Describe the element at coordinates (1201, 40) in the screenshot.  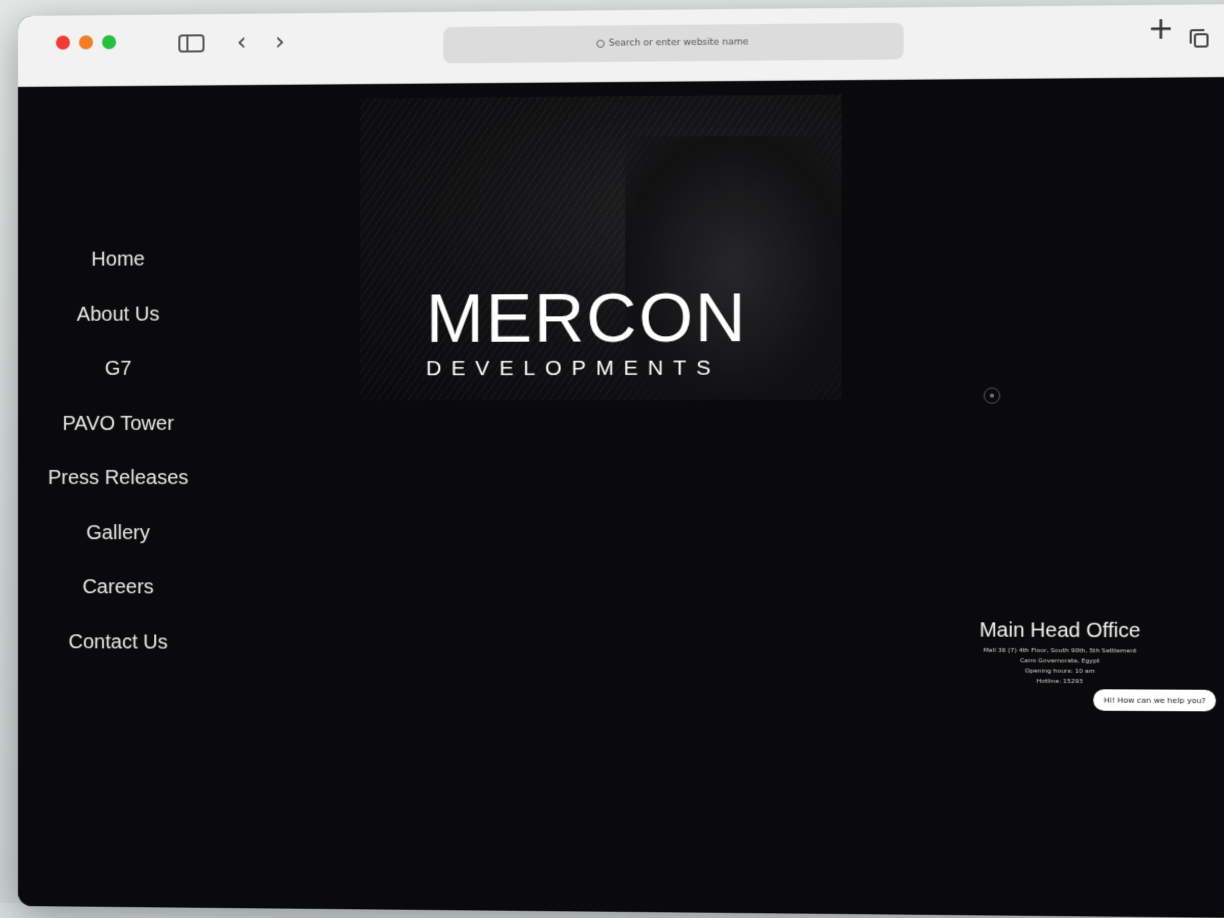
I see `tab-overview-icon` at that location.